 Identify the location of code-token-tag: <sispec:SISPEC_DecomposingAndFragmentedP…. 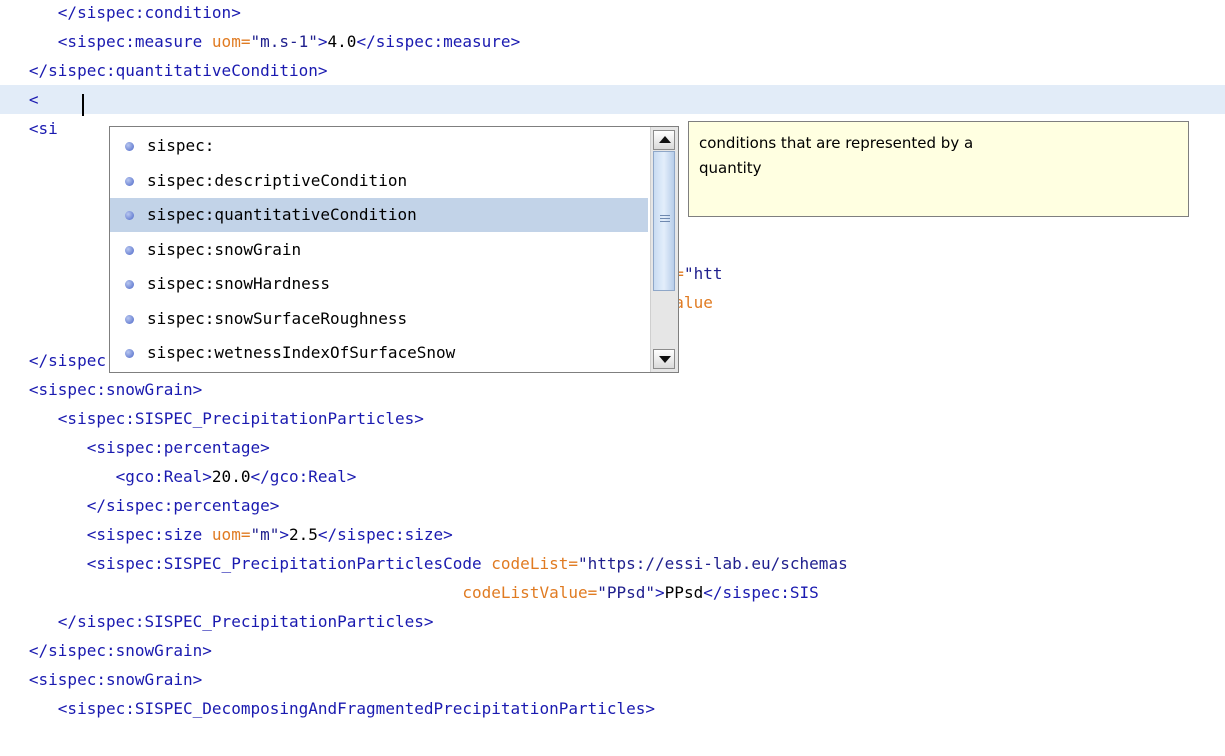
(328, 708).